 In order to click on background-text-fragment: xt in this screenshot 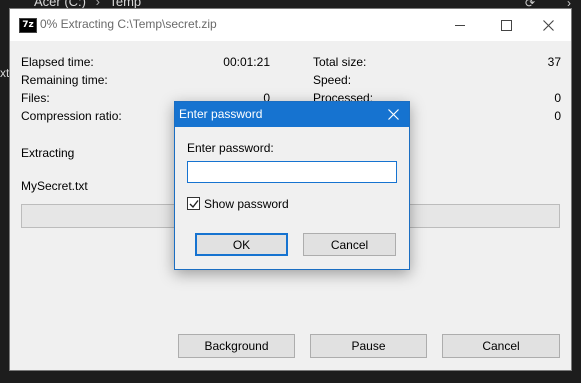, I will do `click(5, 73)`.